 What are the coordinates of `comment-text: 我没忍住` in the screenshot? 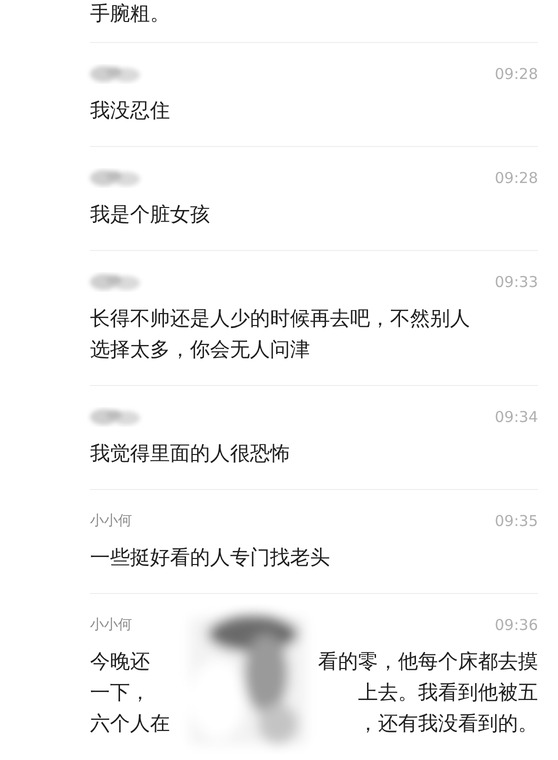 It's located at (130, 110).